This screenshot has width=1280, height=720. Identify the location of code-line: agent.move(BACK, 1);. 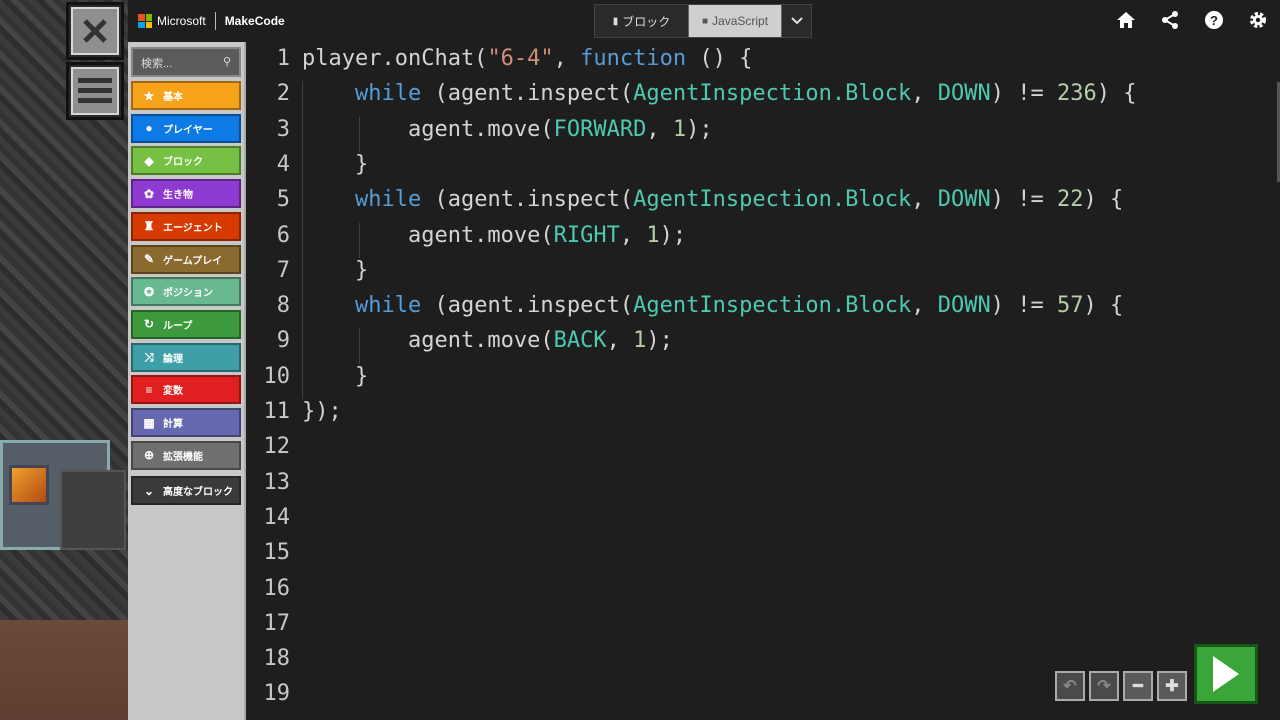
(487, 340).